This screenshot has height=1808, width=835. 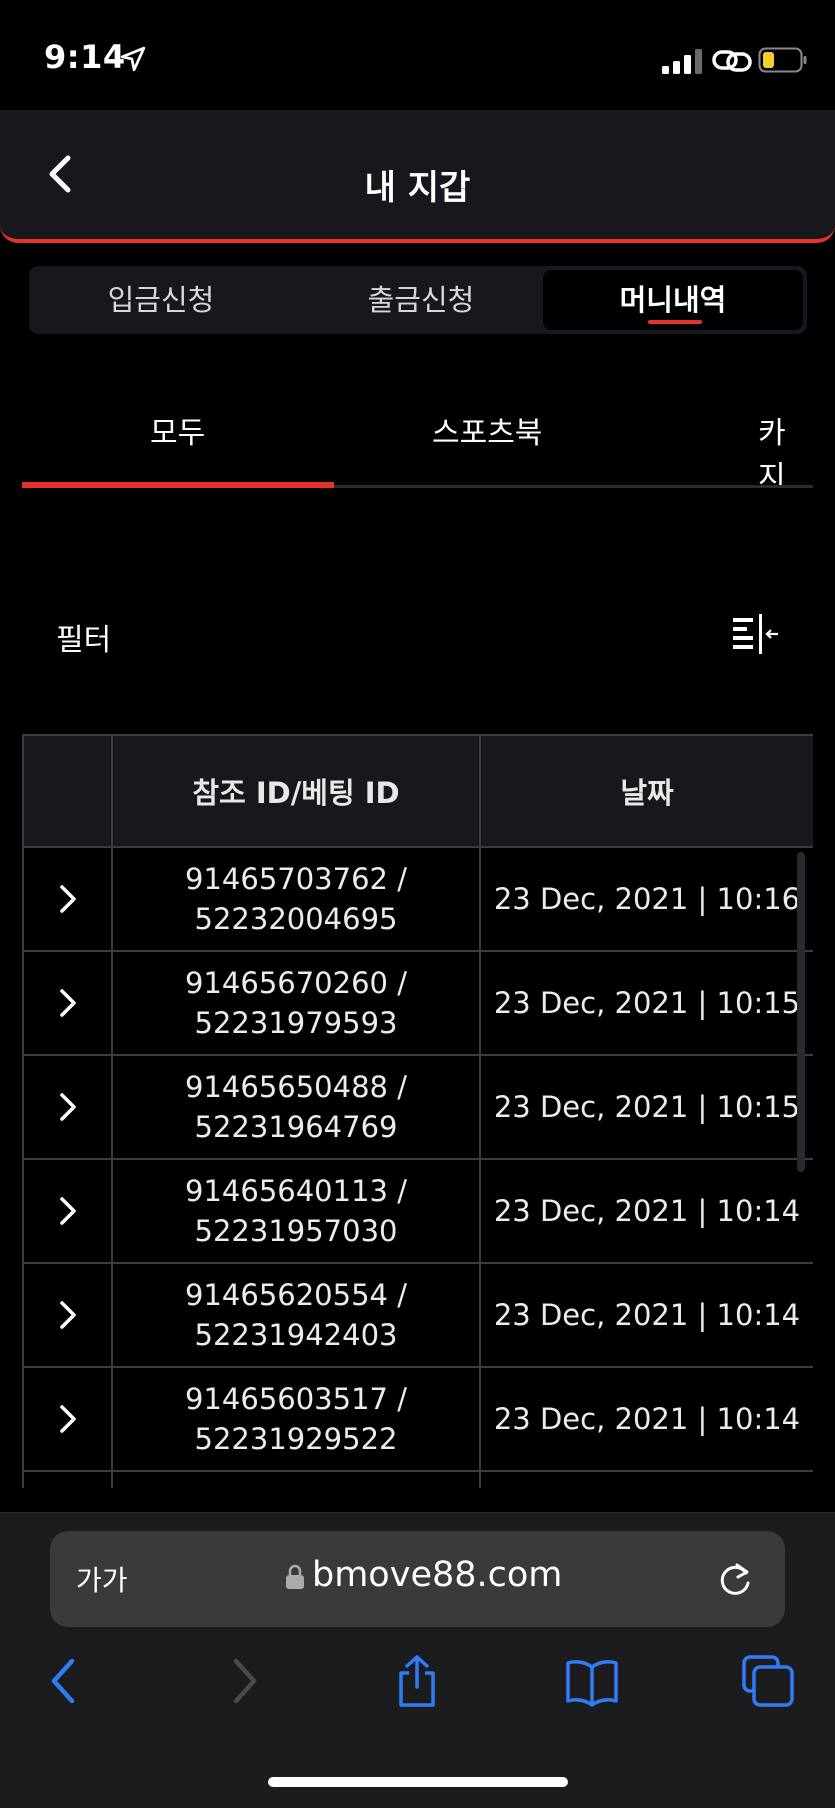 I want to click on active-tab-indicator, so click(x=675, y=322).